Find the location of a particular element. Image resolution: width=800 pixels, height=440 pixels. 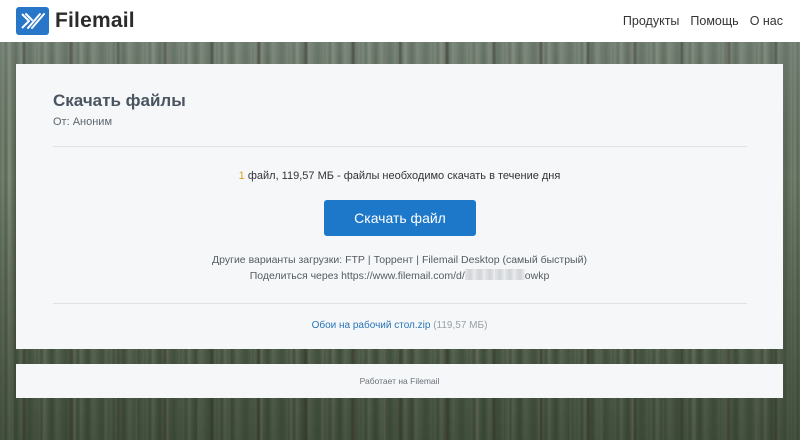

file-list-item: Обои на рабочий стол.zip (119,57 МБ) is located at coordinates (399, 325).